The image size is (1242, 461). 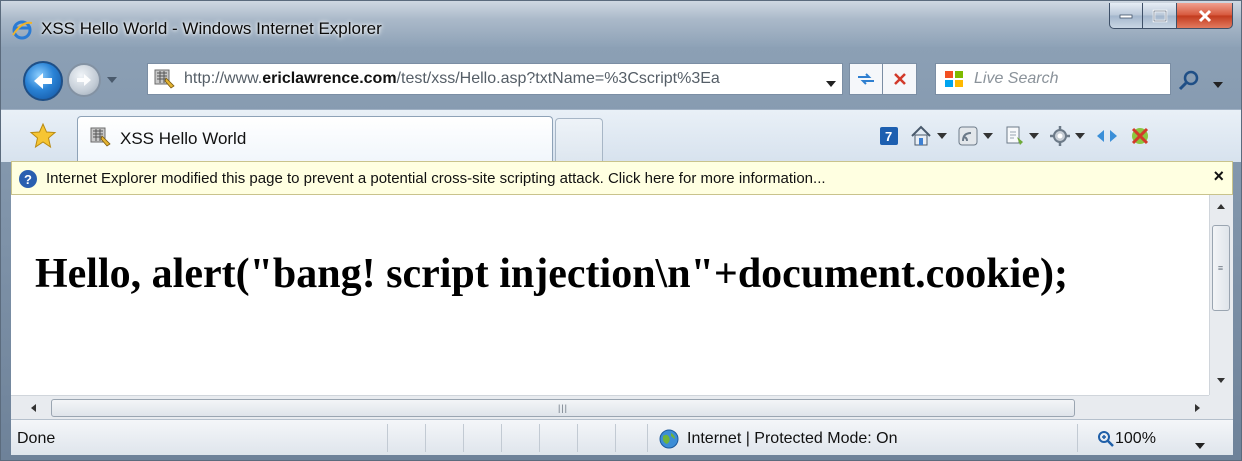 I want to click on block-icon, so click(x=1140, y=136).